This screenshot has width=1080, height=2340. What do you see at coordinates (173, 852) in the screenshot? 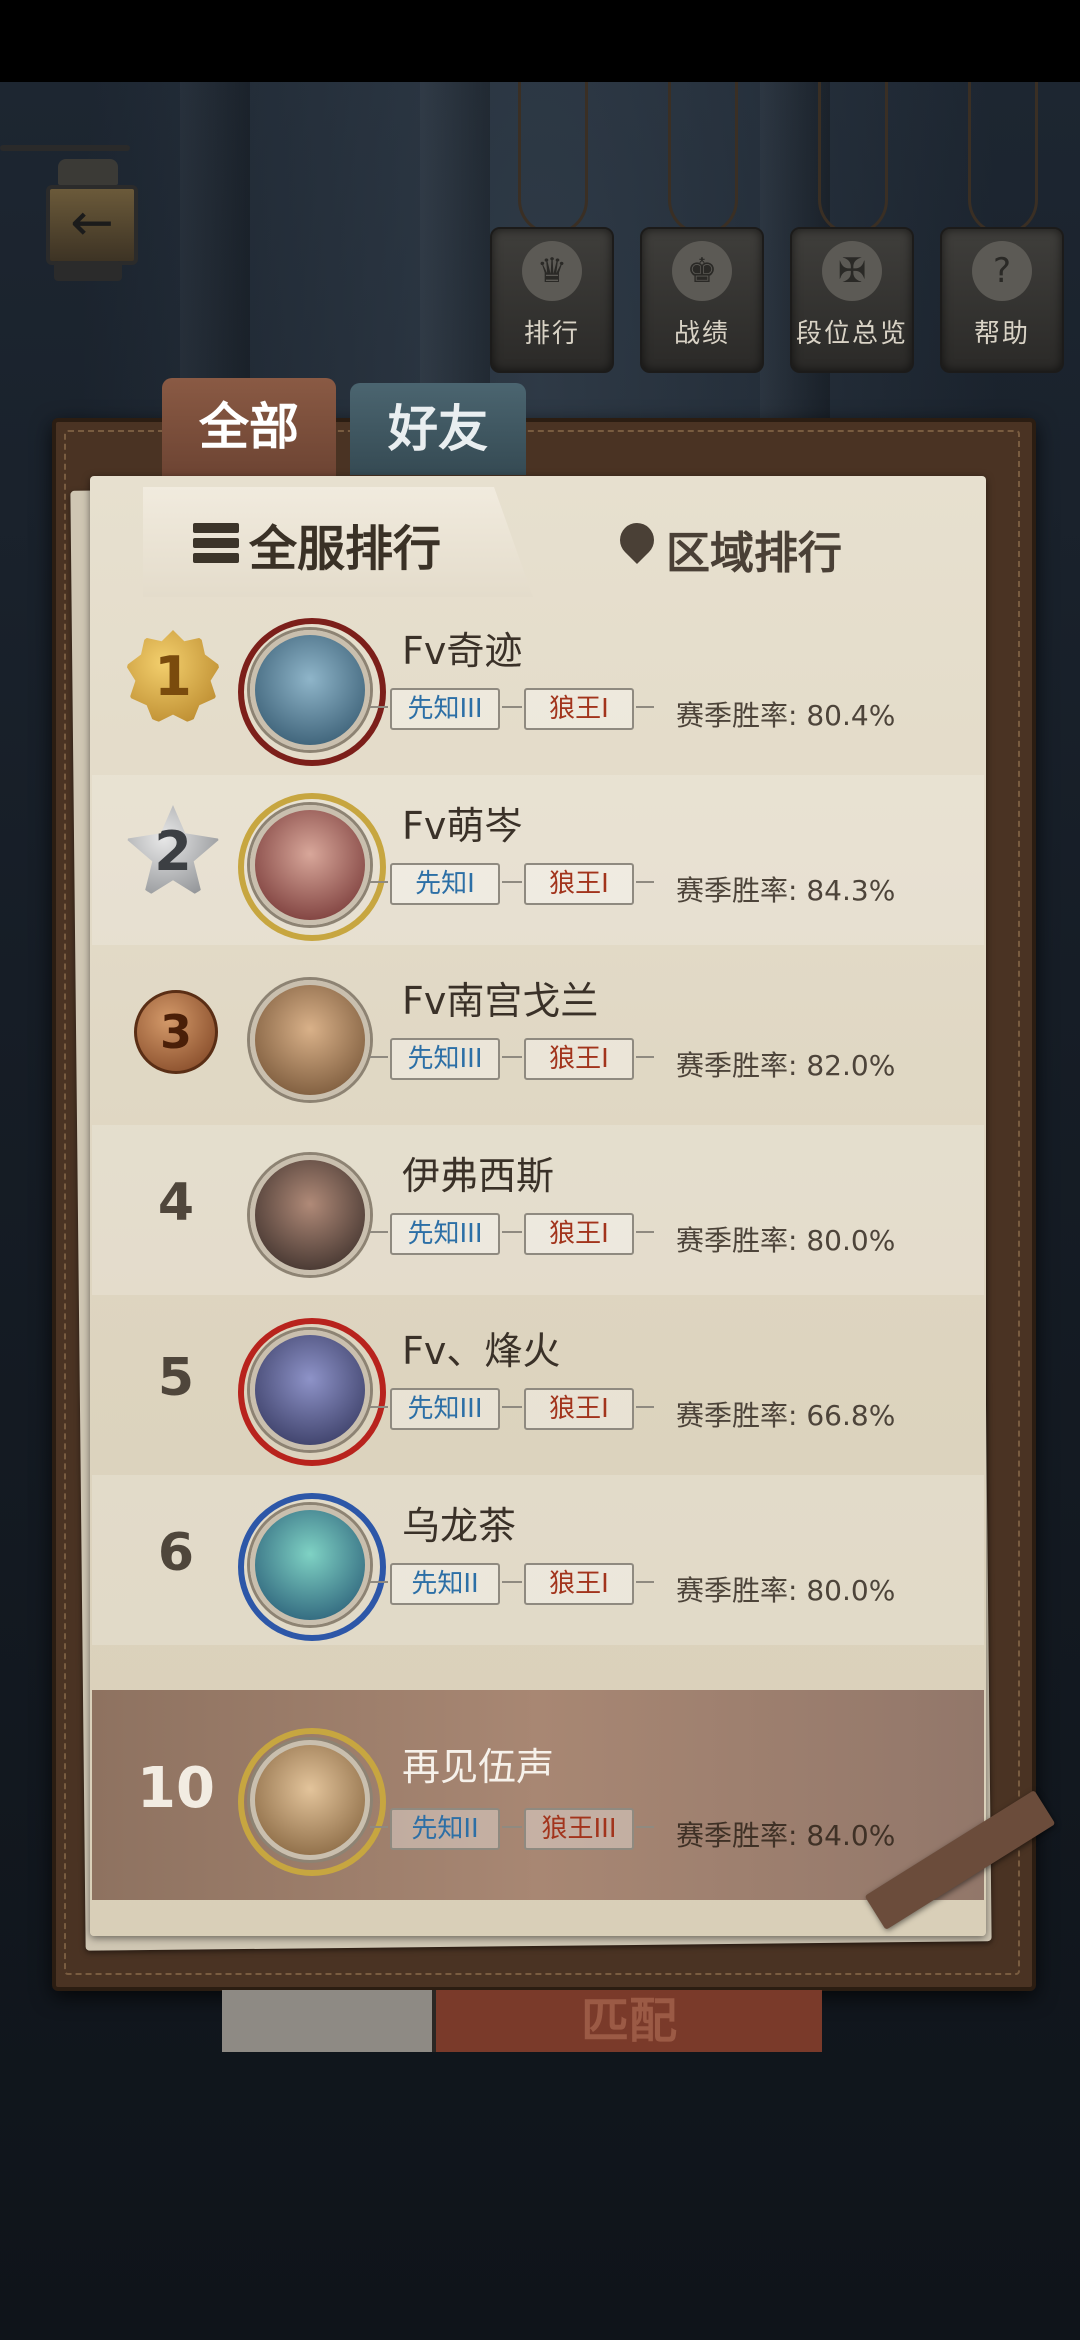
I see `silver-medal-icon: 2` at bounding box center [173, 852].